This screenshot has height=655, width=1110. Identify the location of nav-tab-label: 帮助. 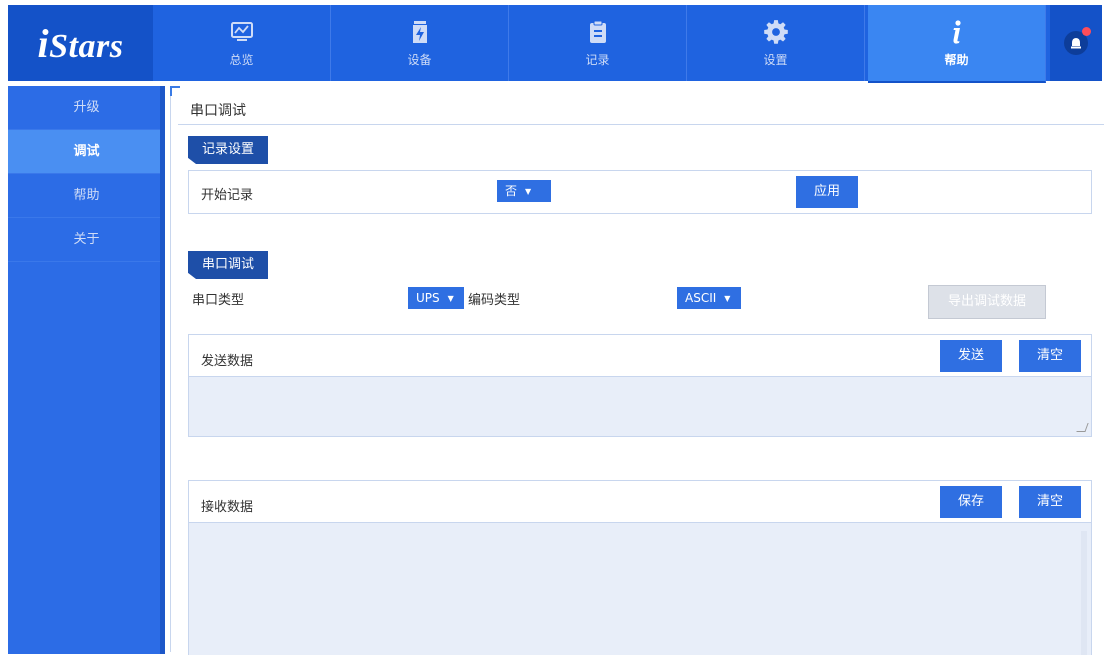
(956, 59).